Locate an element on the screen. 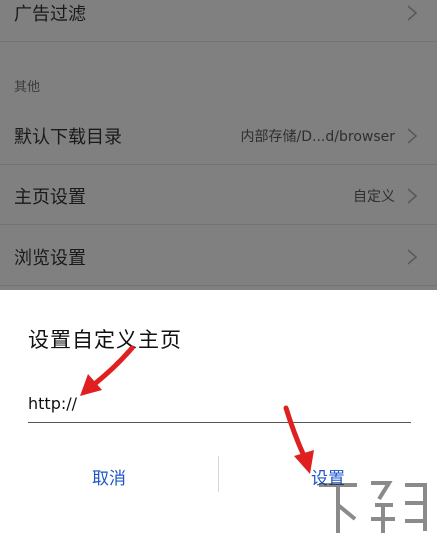 Image resolution: width=437 pixels, height=543 pixels. cancel-button: 取消 is located at coordinates (109, 476).